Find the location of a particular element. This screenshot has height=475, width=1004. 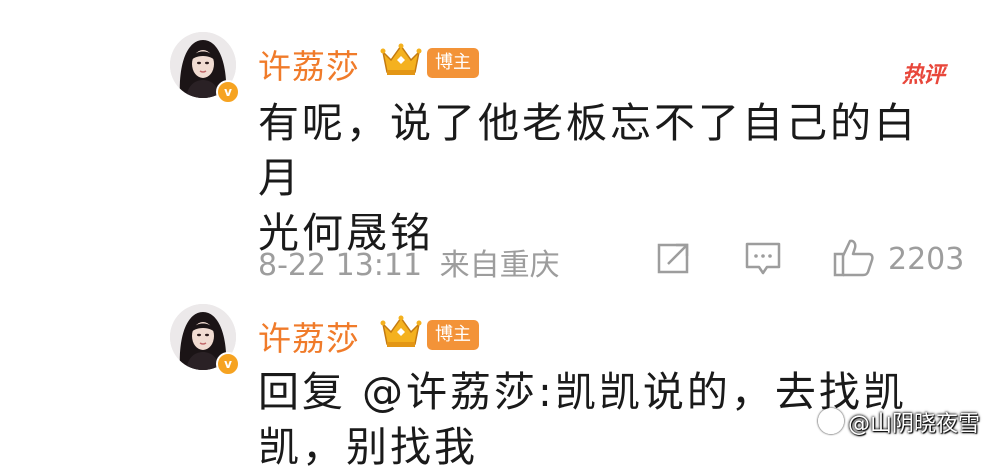

comment-icon is located at coordinates (763, 259).